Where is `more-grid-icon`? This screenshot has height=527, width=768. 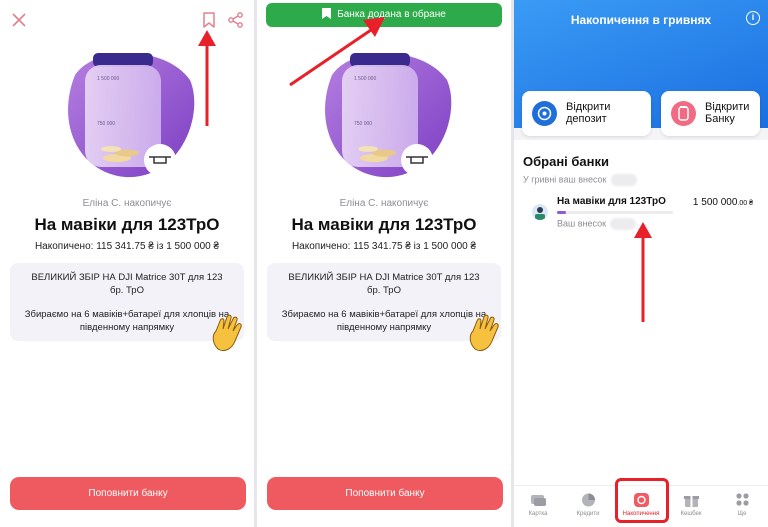
more-grid-icon is located at coordinates (742, 499).